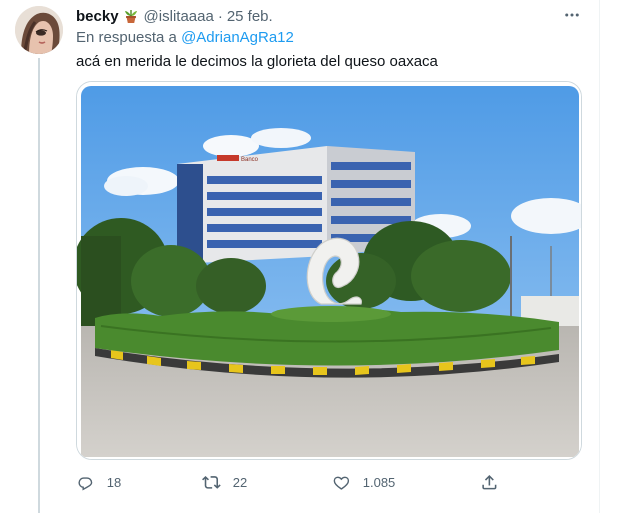 This screenshot has width=625, height=513. Describe the element at coordinates (97, 16) in the screenshot. I see `display-name: becky` at that location.